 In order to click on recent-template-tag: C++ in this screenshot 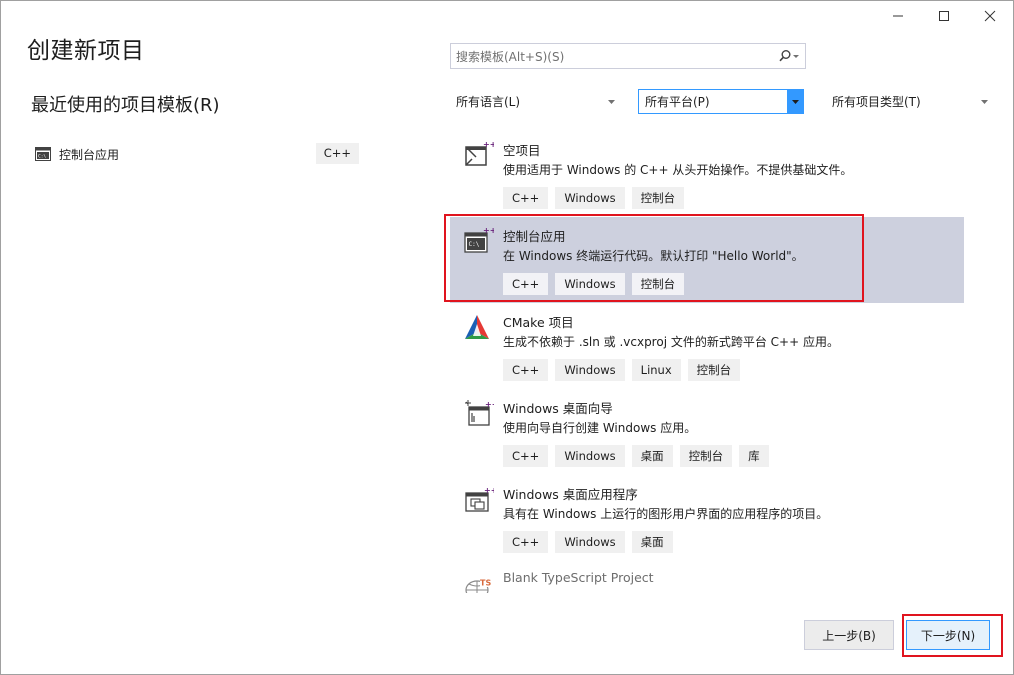, I will do `click(337, 153)`.